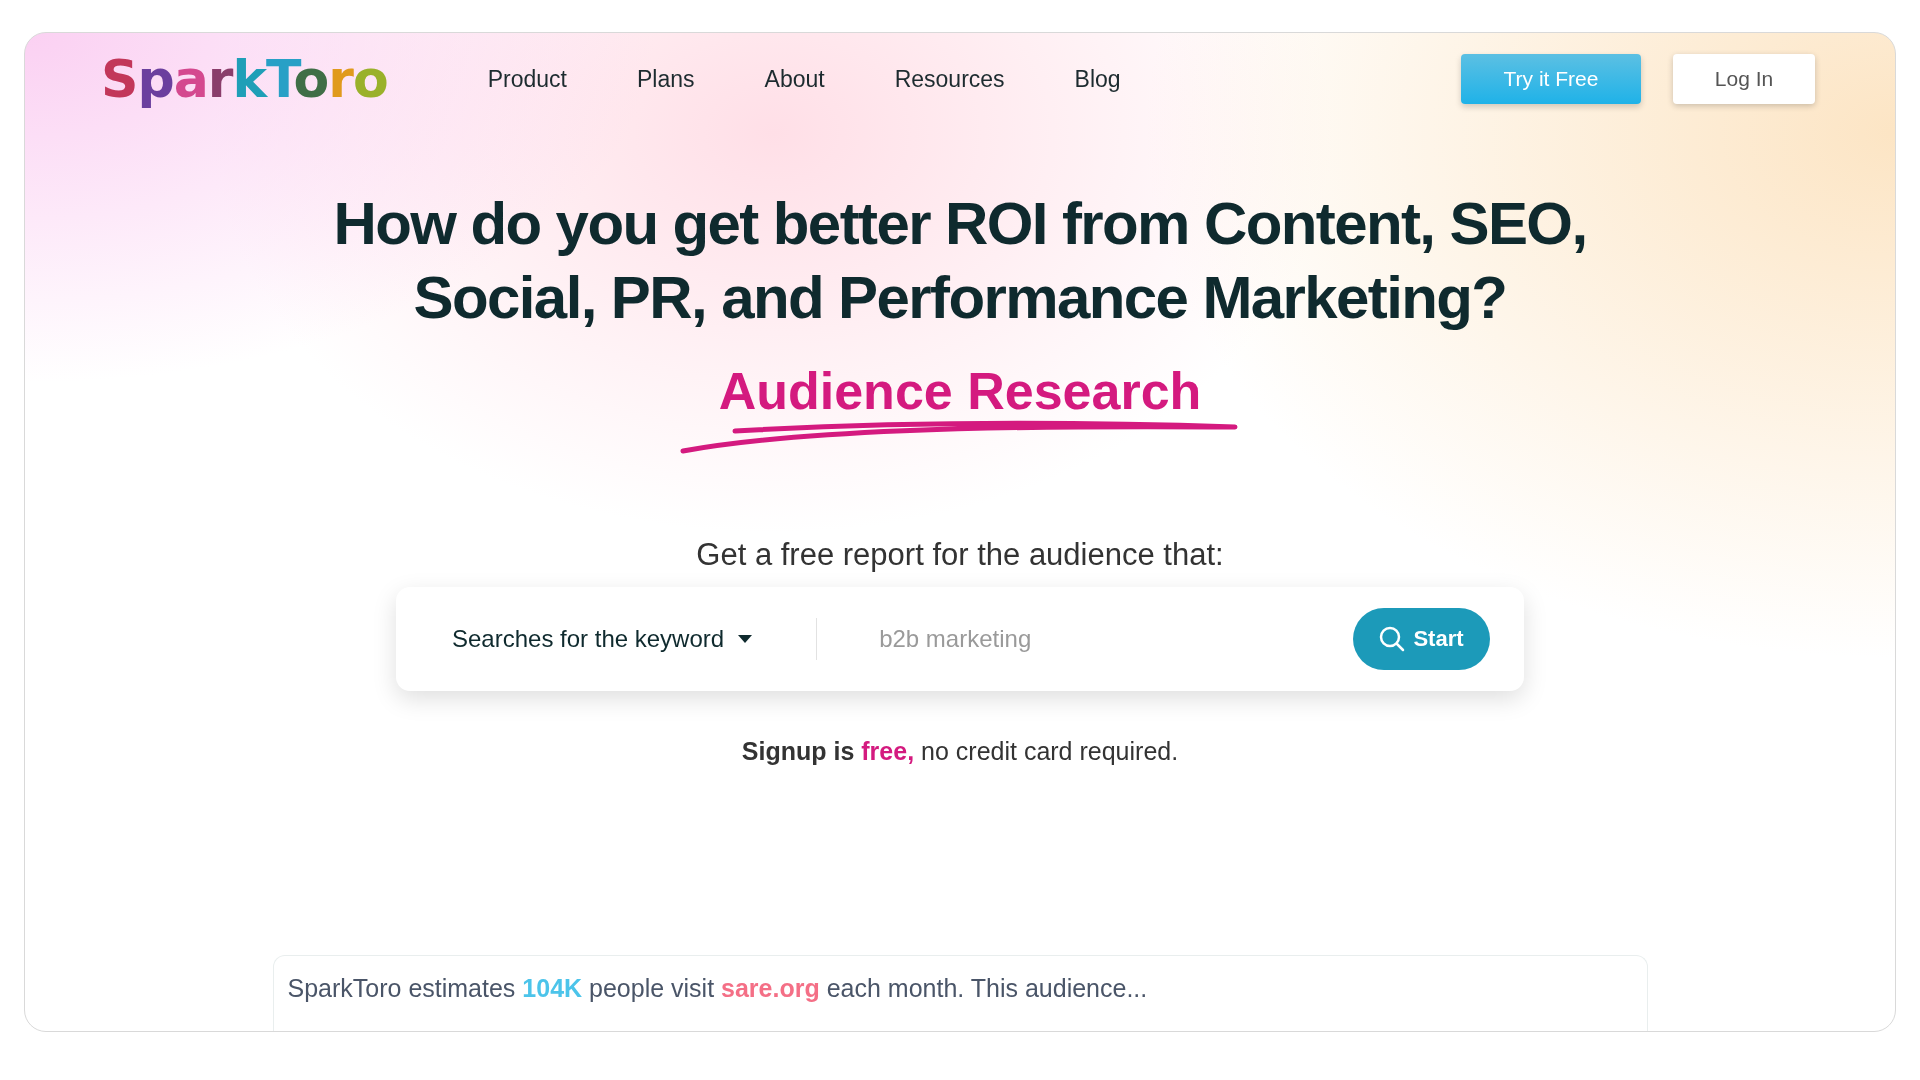 Image resolution: width=1920 pixels, height=1080 pixels. Describe the element at coordinates (745, 639) in the screenshot. I see `caret-icon` at that location.